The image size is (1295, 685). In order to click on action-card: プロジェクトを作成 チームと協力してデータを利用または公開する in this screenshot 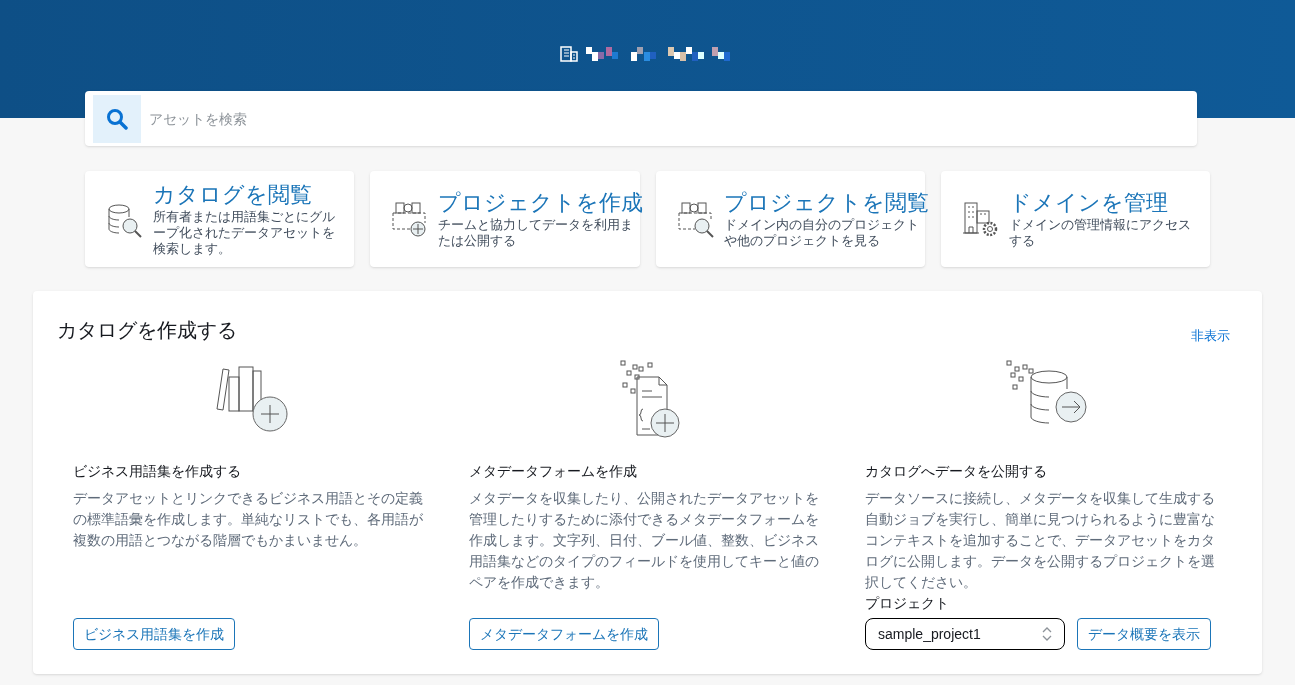, I will do `click(505, 219)`.